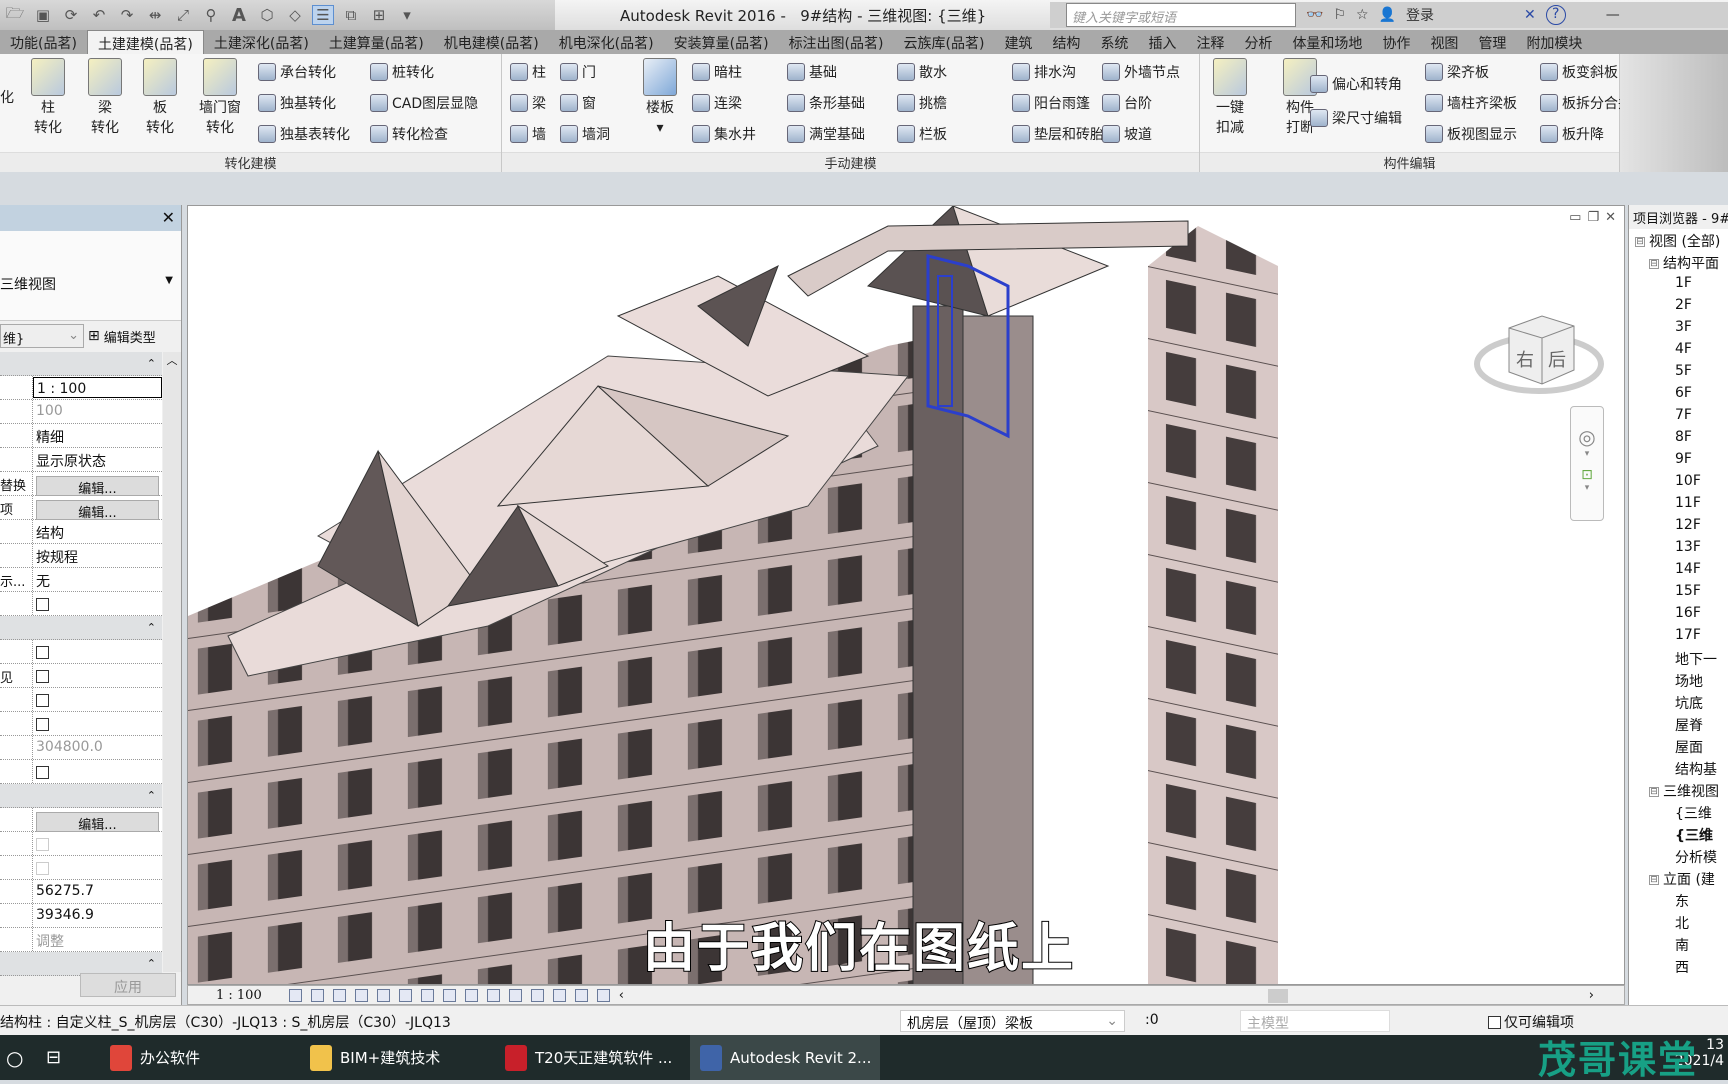 This screenshot has height=1084, width=1728. Describe the element at coordinates (42, 336) in the screenshot. I see `instance-filter-select: 维} ⌄` at that location.